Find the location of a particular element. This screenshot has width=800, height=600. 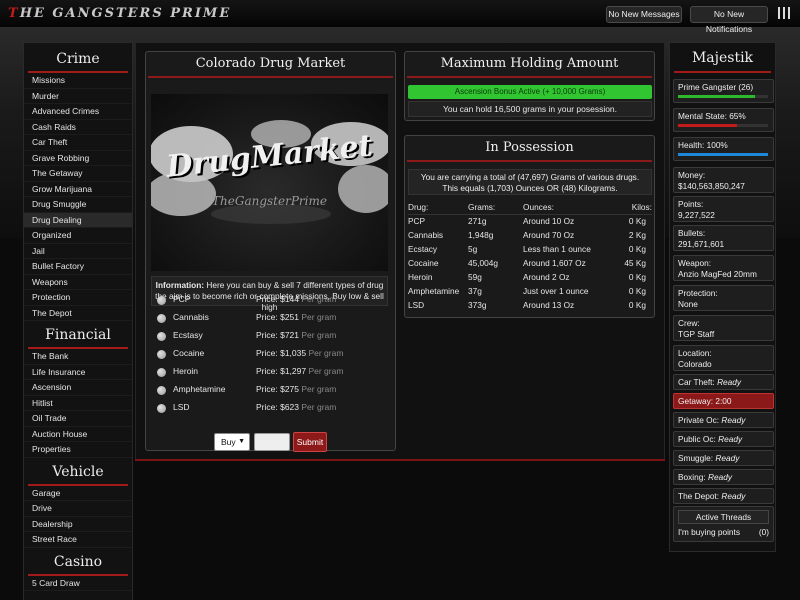

nav-item-missions: Missions is located at coordinates (78, 81).